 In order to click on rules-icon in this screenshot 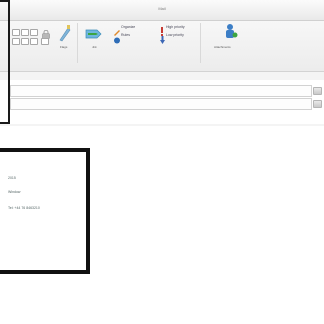, I will do `click(117, 40)`.